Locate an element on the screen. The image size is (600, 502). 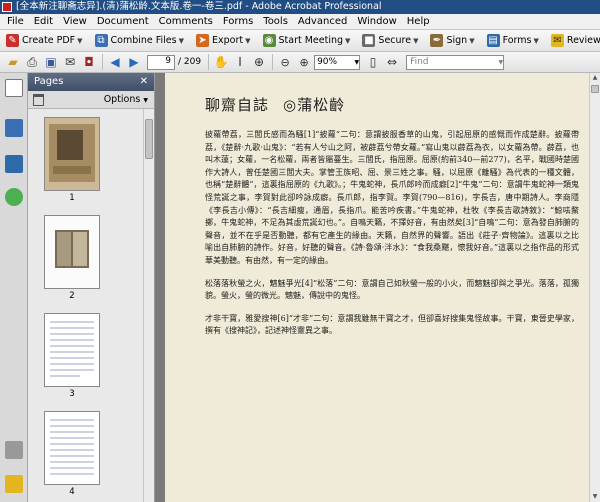
export-button: ➤ Export ▼ is located at coordinates (223, 41).